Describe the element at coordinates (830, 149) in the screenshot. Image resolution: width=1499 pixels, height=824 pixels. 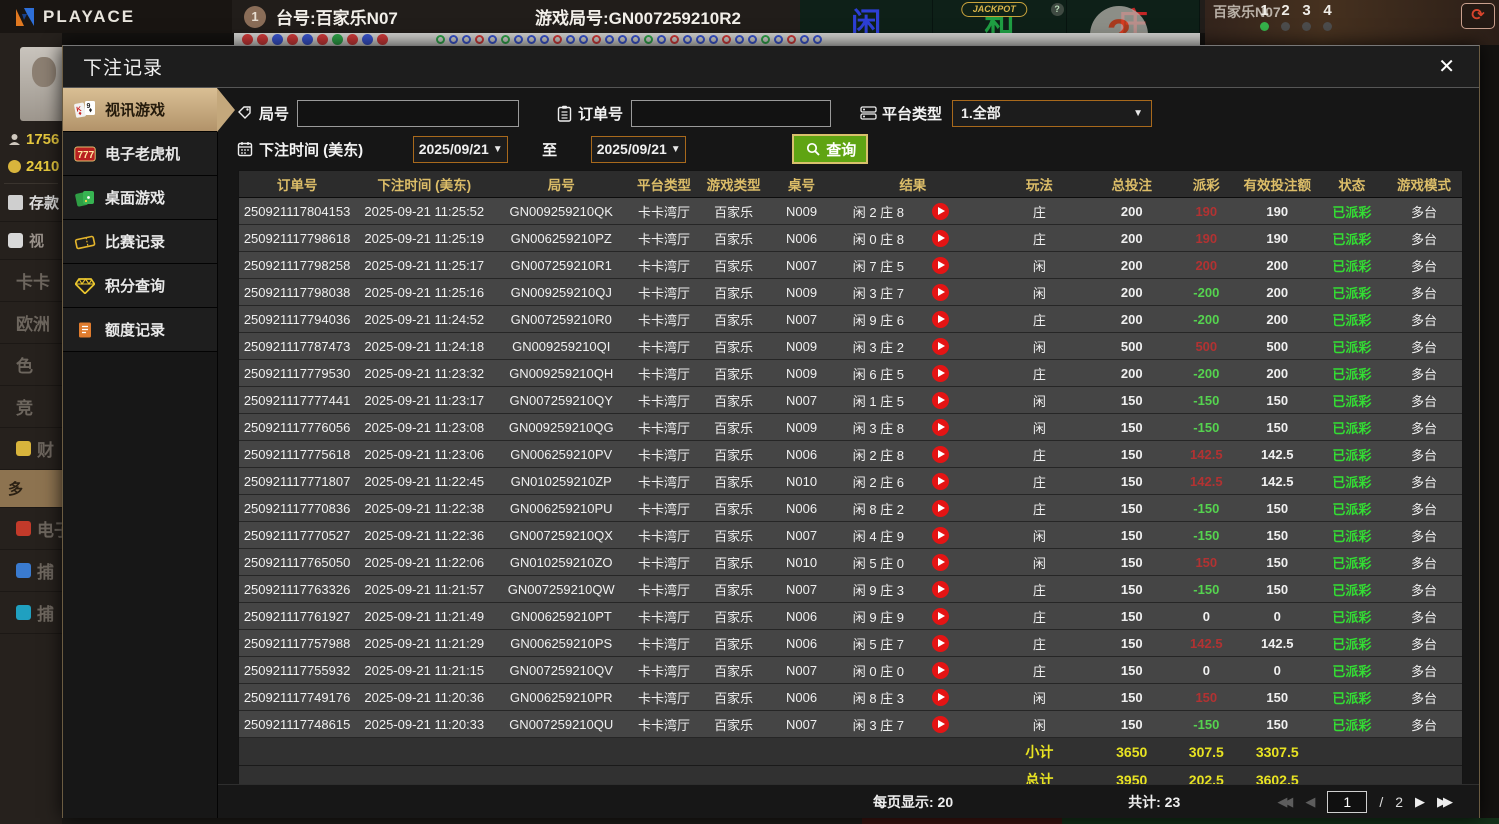
I see `search-button: 查询` at that location.